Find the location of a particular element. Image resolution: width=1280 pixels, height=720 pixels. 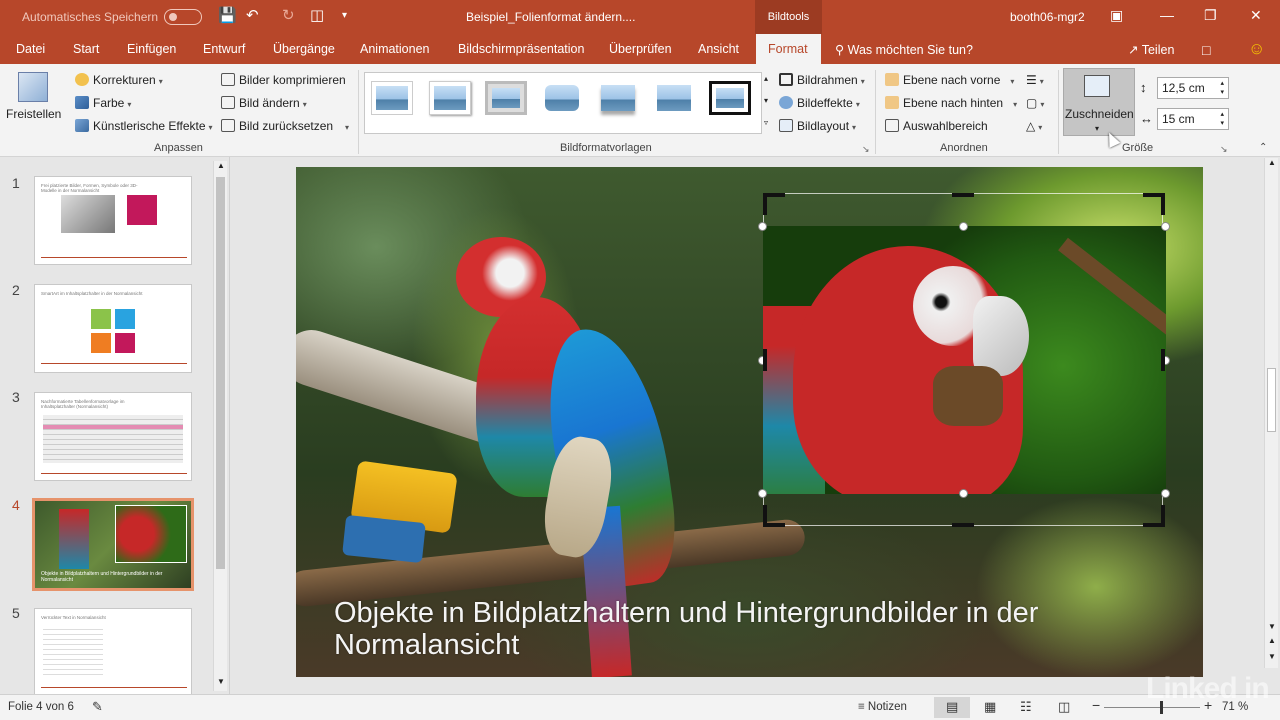

accessibility-icon: ✎ is located at coordinates (97, 707).